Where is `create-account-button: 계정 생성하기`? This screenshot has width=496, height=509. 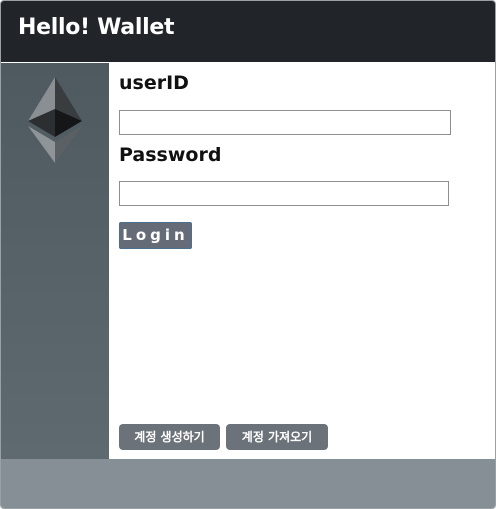 create-account-button: 계정 생성하기 is located at coordinates (169, 437).